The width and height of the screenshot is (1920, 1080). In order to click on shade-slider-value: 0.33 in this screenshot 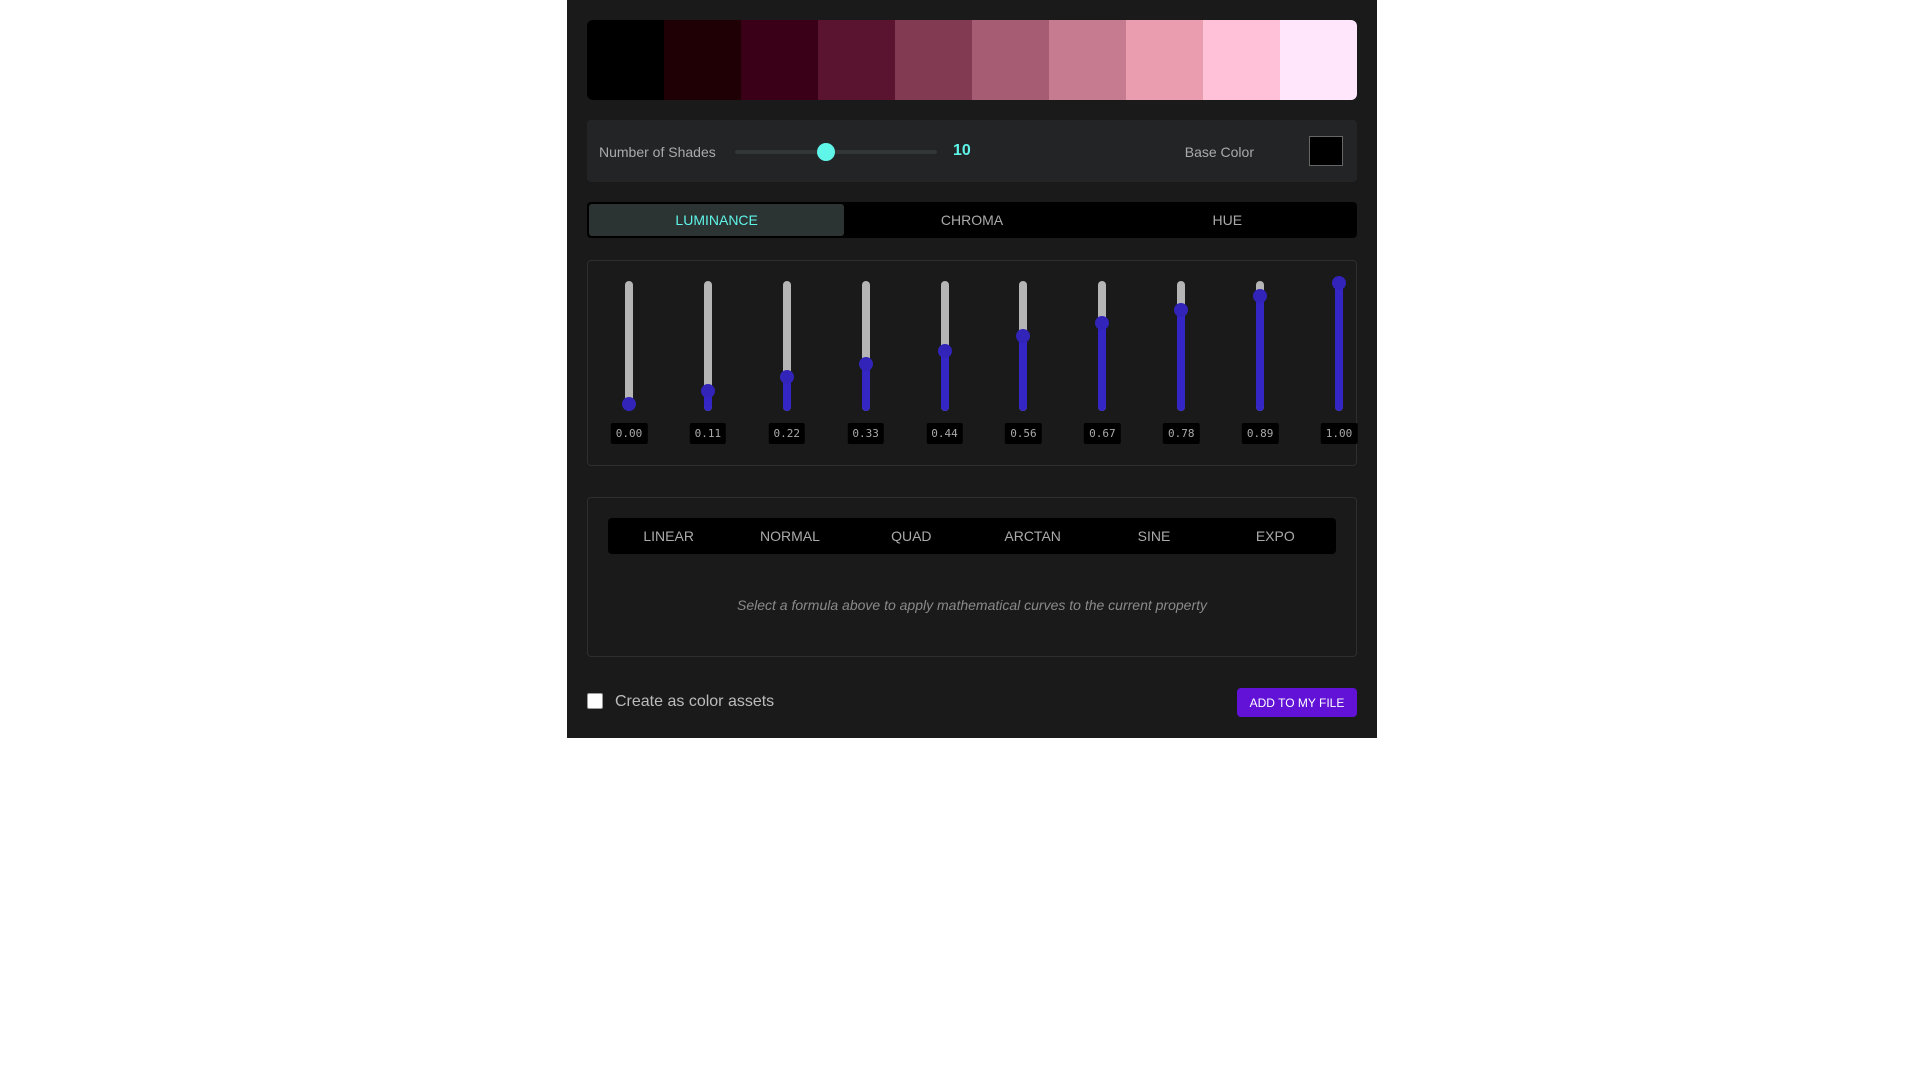, I will do `click(865, 433)`.